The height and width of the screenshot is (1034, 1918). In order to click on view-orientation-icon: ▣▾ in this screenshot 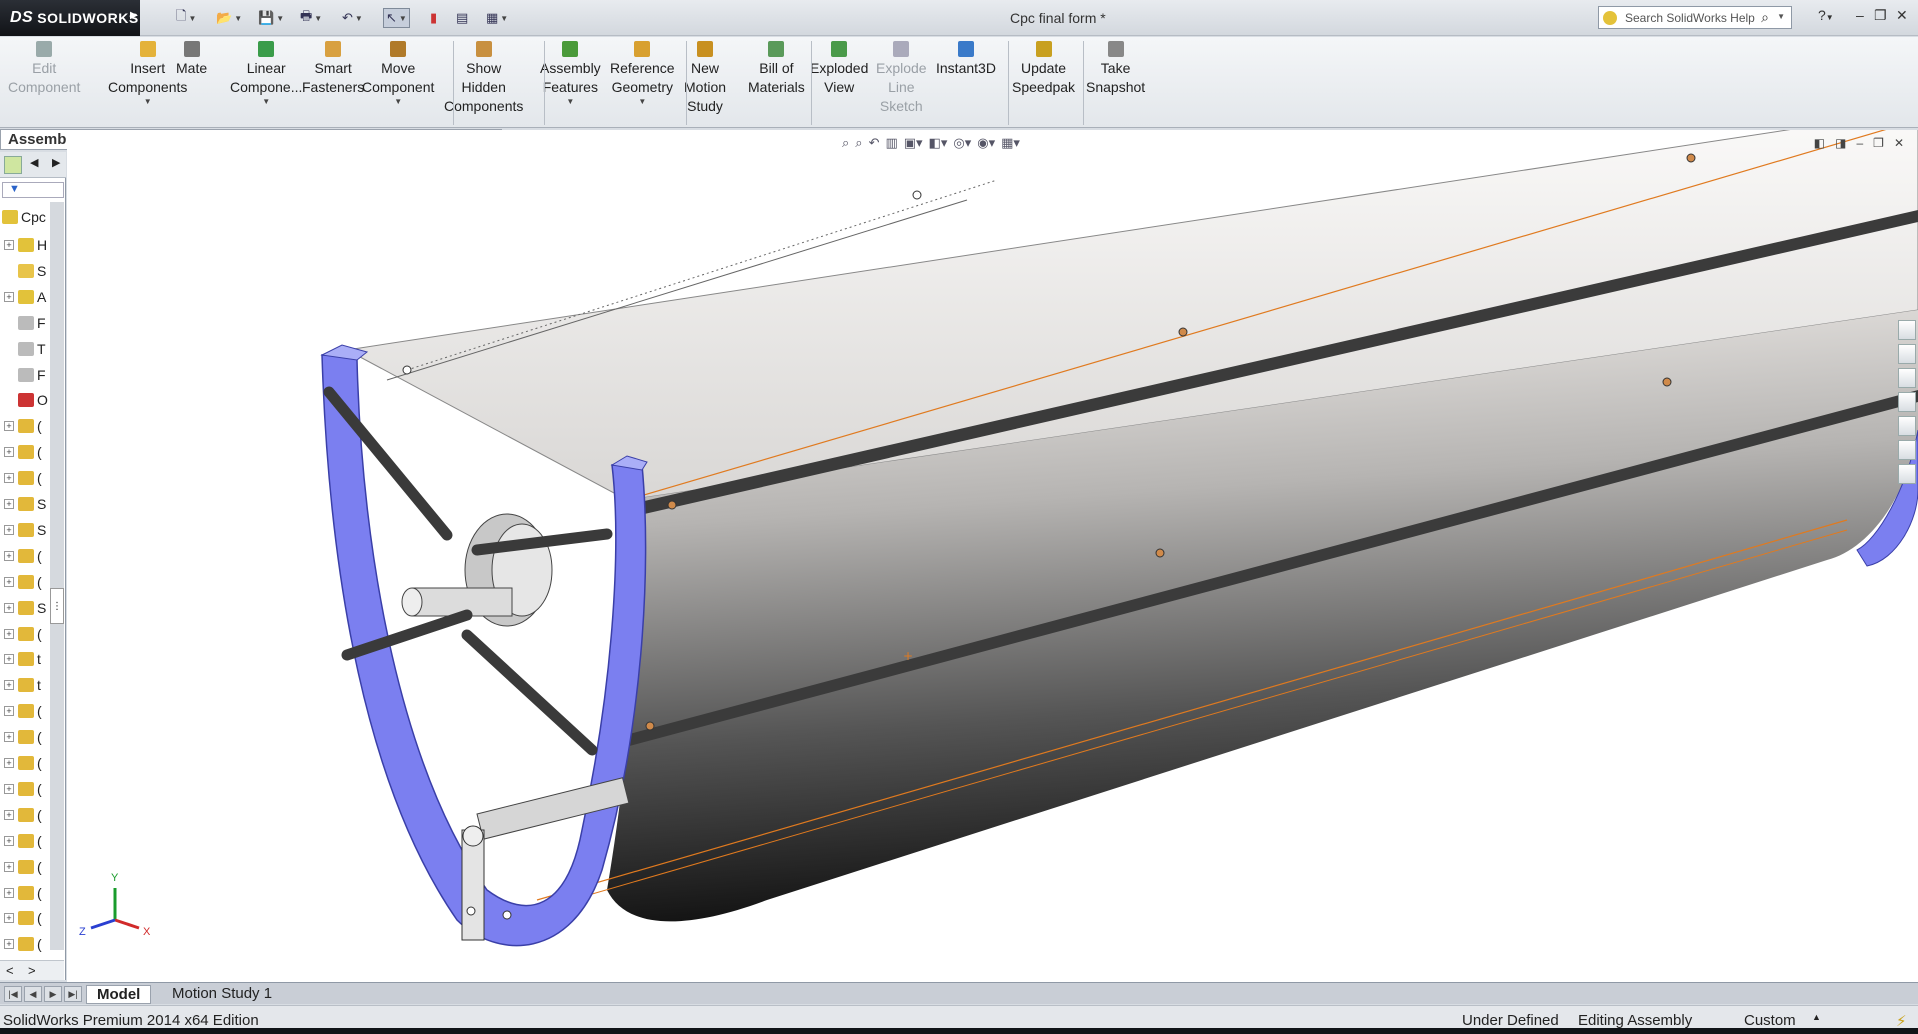, I will do `click(913, 145)`.